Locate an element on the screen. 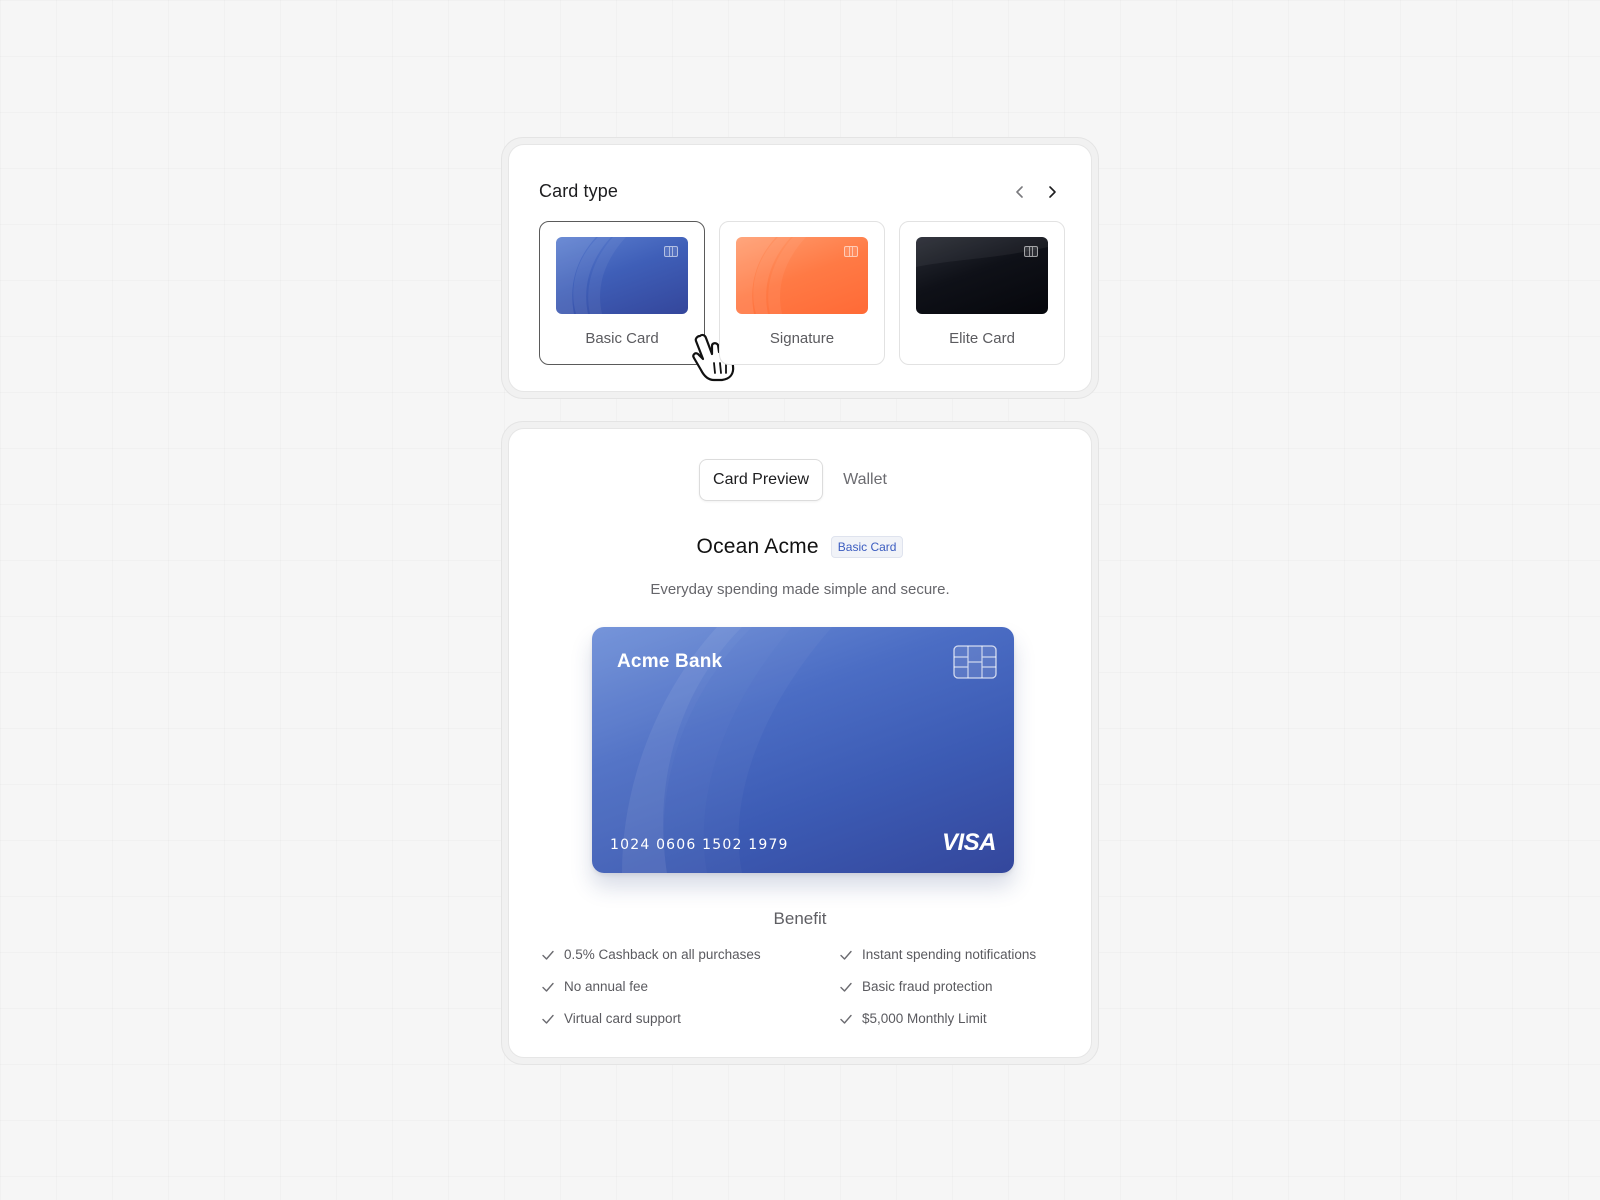 Image resolution: width=1600 pixels, height=1200 pixels. benefit-text: Basic fraud protection is located at coordinates (927, 986).